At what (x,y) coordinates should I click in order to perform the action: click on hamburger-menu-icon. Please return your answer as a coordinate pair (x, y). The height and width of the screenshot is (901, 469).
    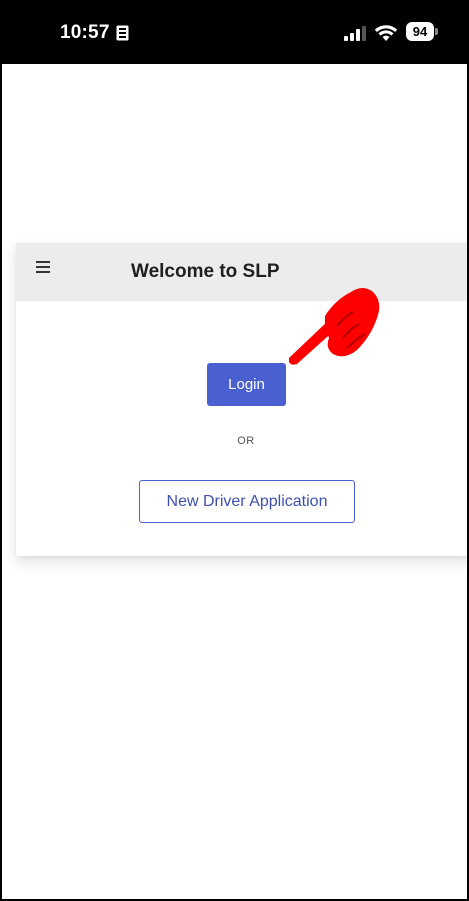
    Looking at the image, I should click on (44, 268).